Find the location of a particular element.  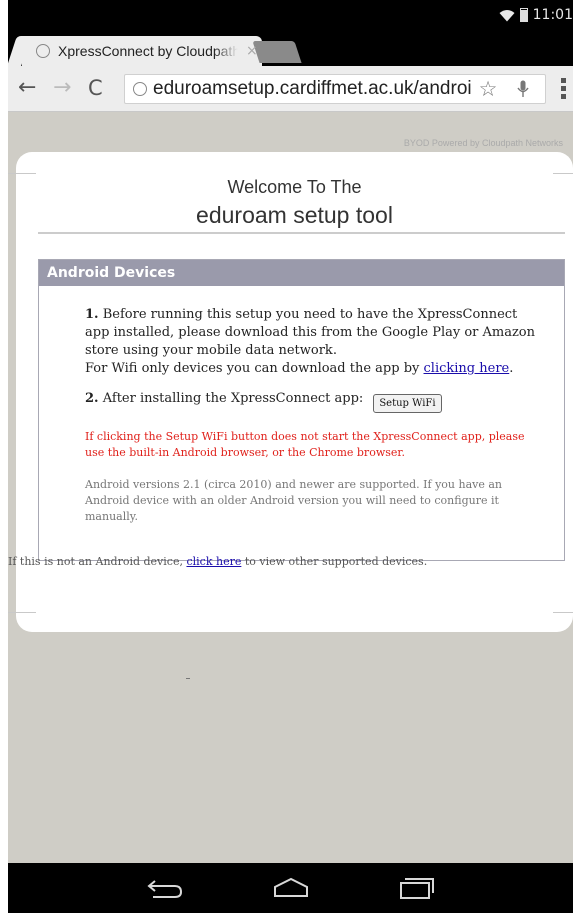

status-time: 11:01 is located at coordinates (552, 15).